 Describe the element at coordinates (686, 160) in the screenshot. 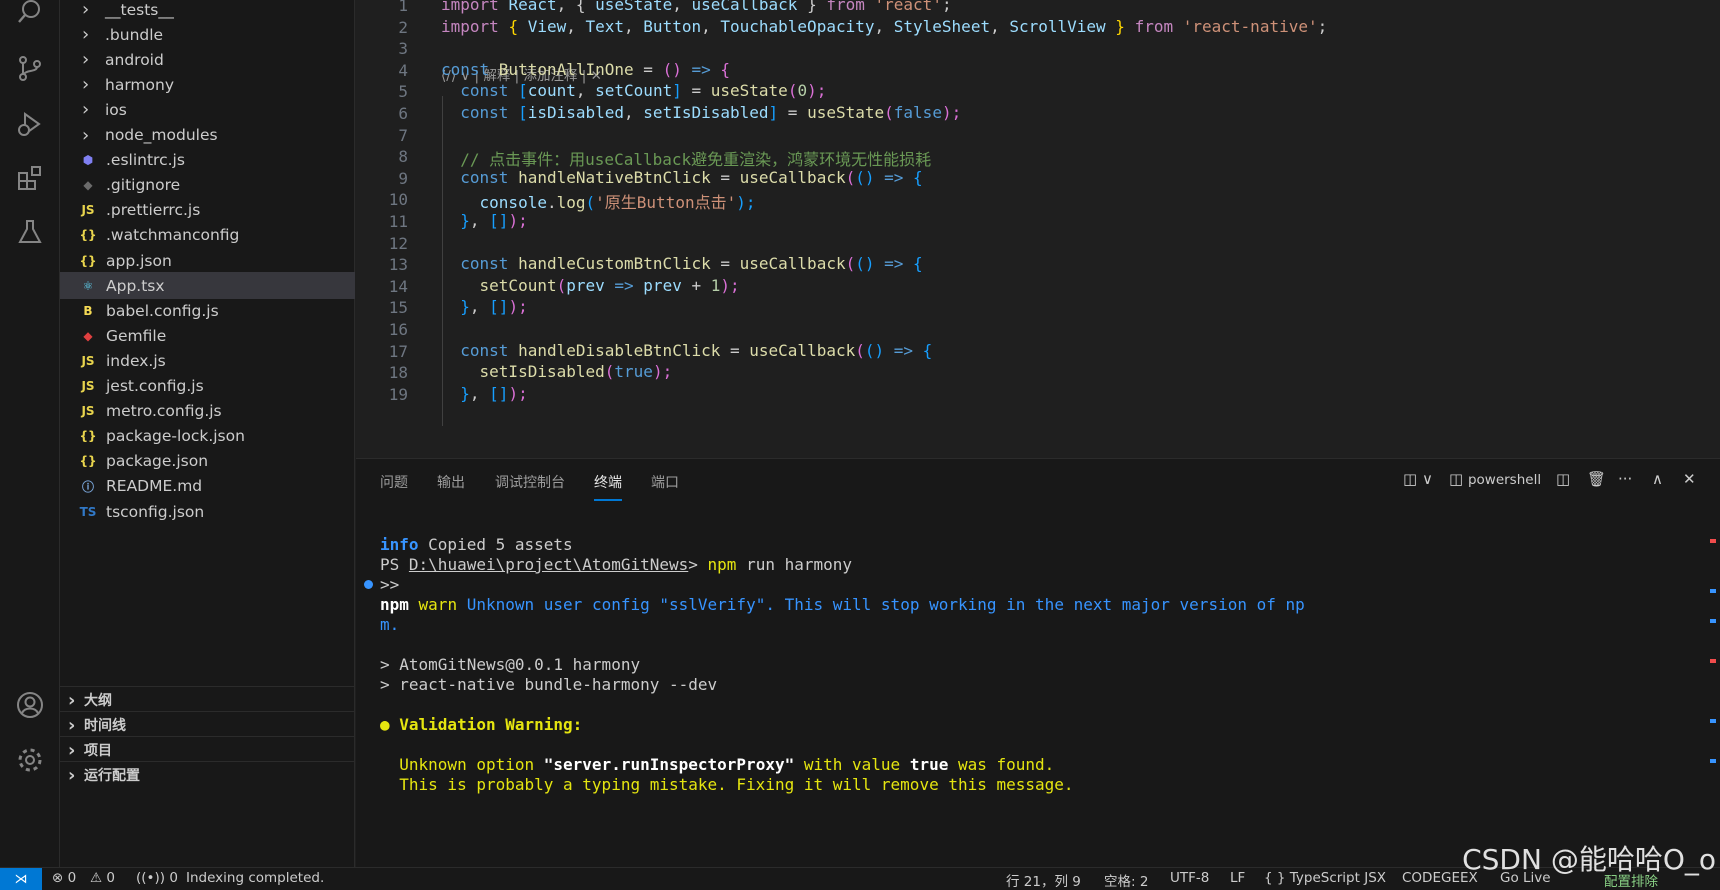

I see `code-line: // 点击事件：用useCallback避免重渲染，鸿蒙环境无性能损耗` at that location.